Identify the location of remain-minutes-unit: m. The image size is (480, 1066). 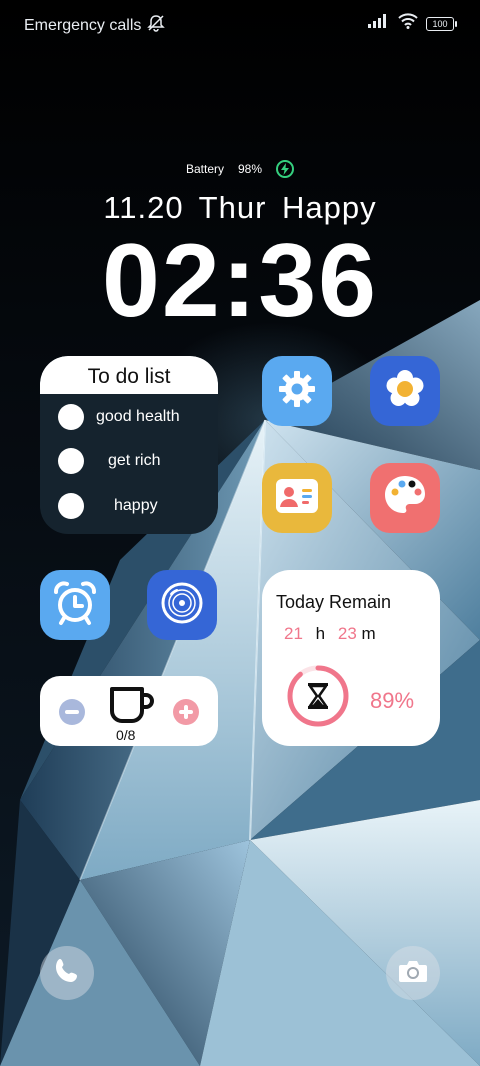
(368, 633).